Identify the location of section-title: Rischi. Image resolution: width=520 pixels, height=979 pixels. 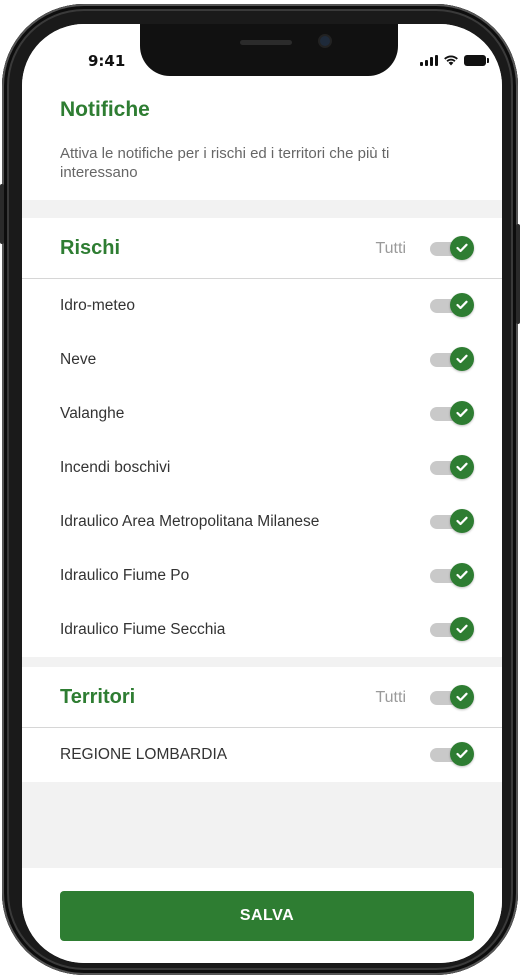
(90, 248).